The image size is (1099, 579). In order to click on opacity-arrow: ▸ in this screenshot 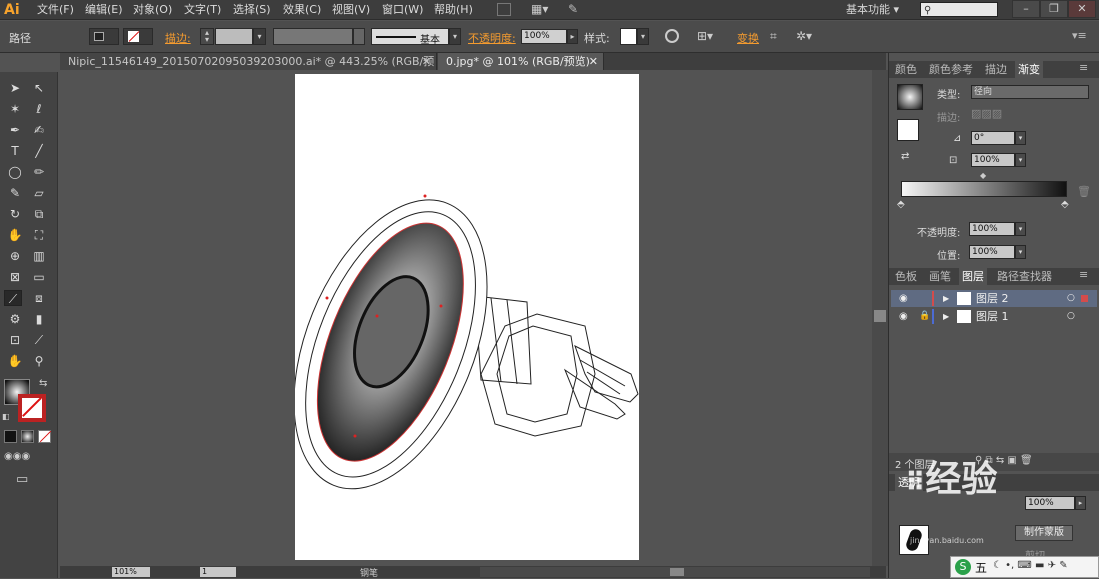, I will do `click(572, 36)`.